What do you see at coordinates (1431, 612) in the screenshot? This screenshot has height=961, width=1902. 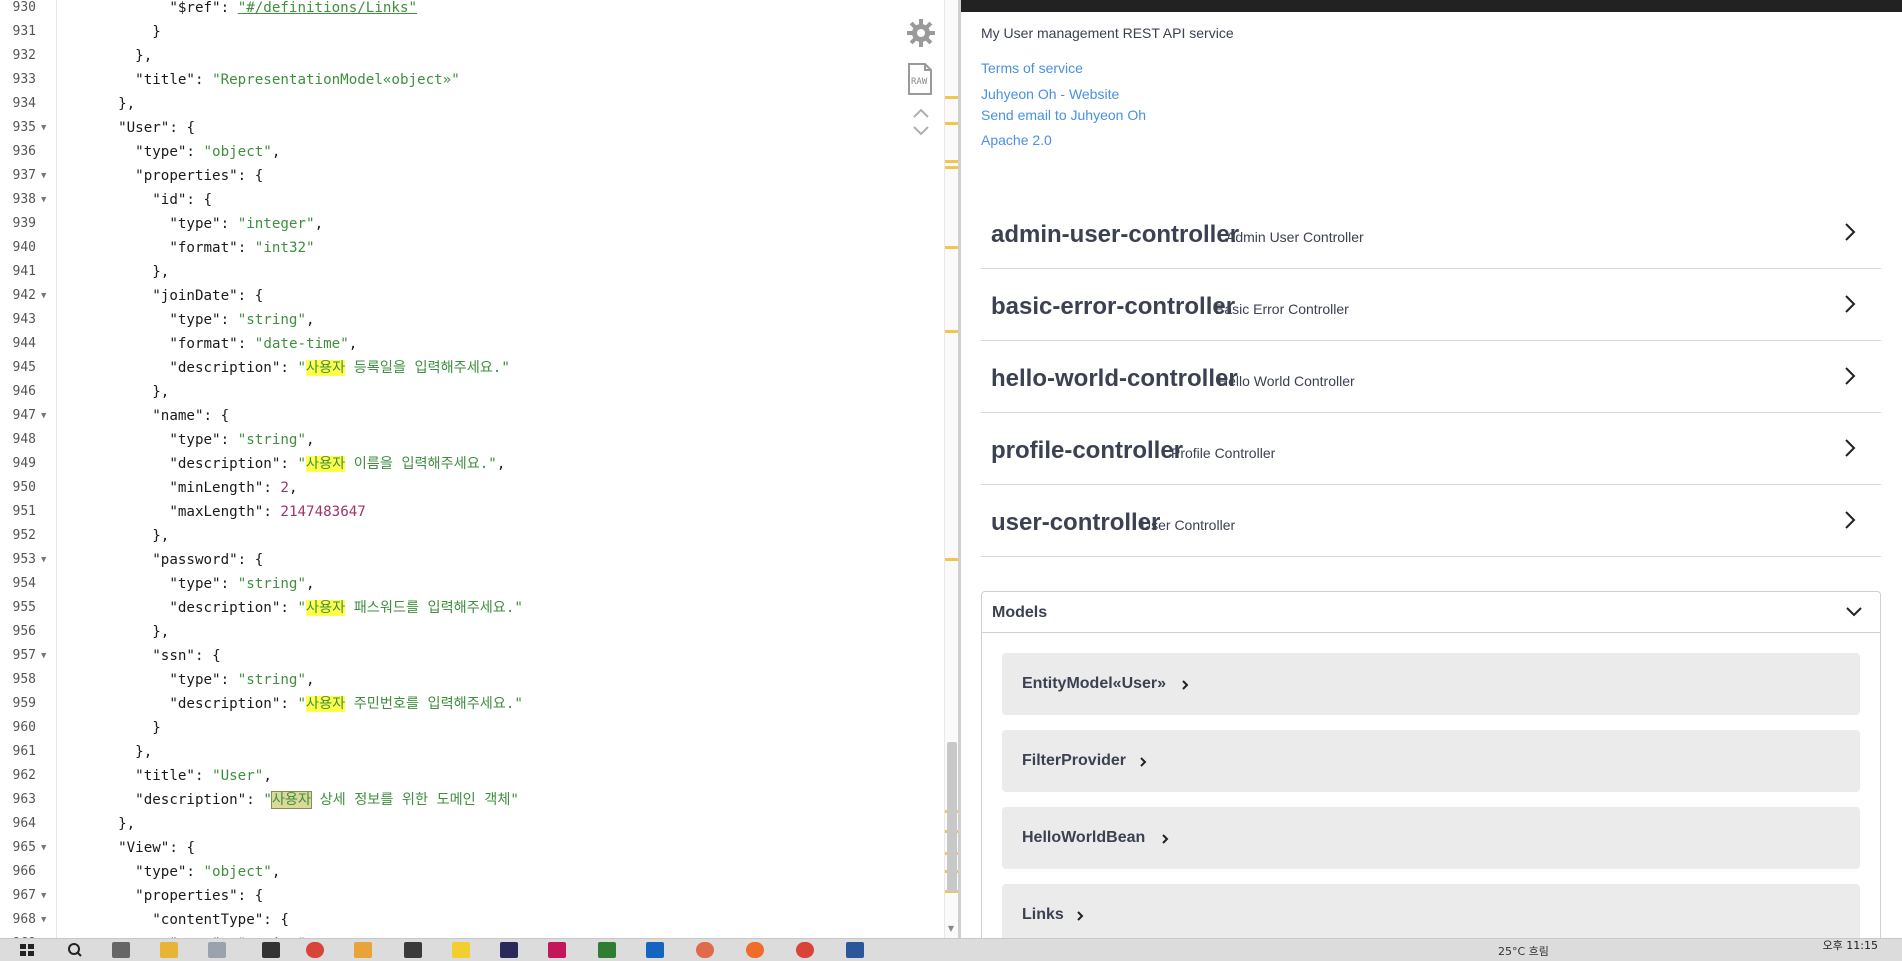 I see `models-header: Models` at bounding box center [1431, 612].